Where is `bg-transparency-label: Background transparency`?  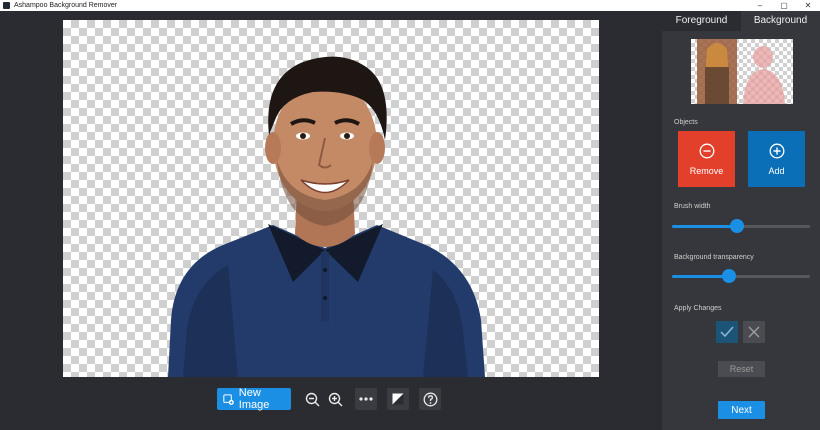
bg-transparency-label: Background transparency is located at coordinates (714, 257).